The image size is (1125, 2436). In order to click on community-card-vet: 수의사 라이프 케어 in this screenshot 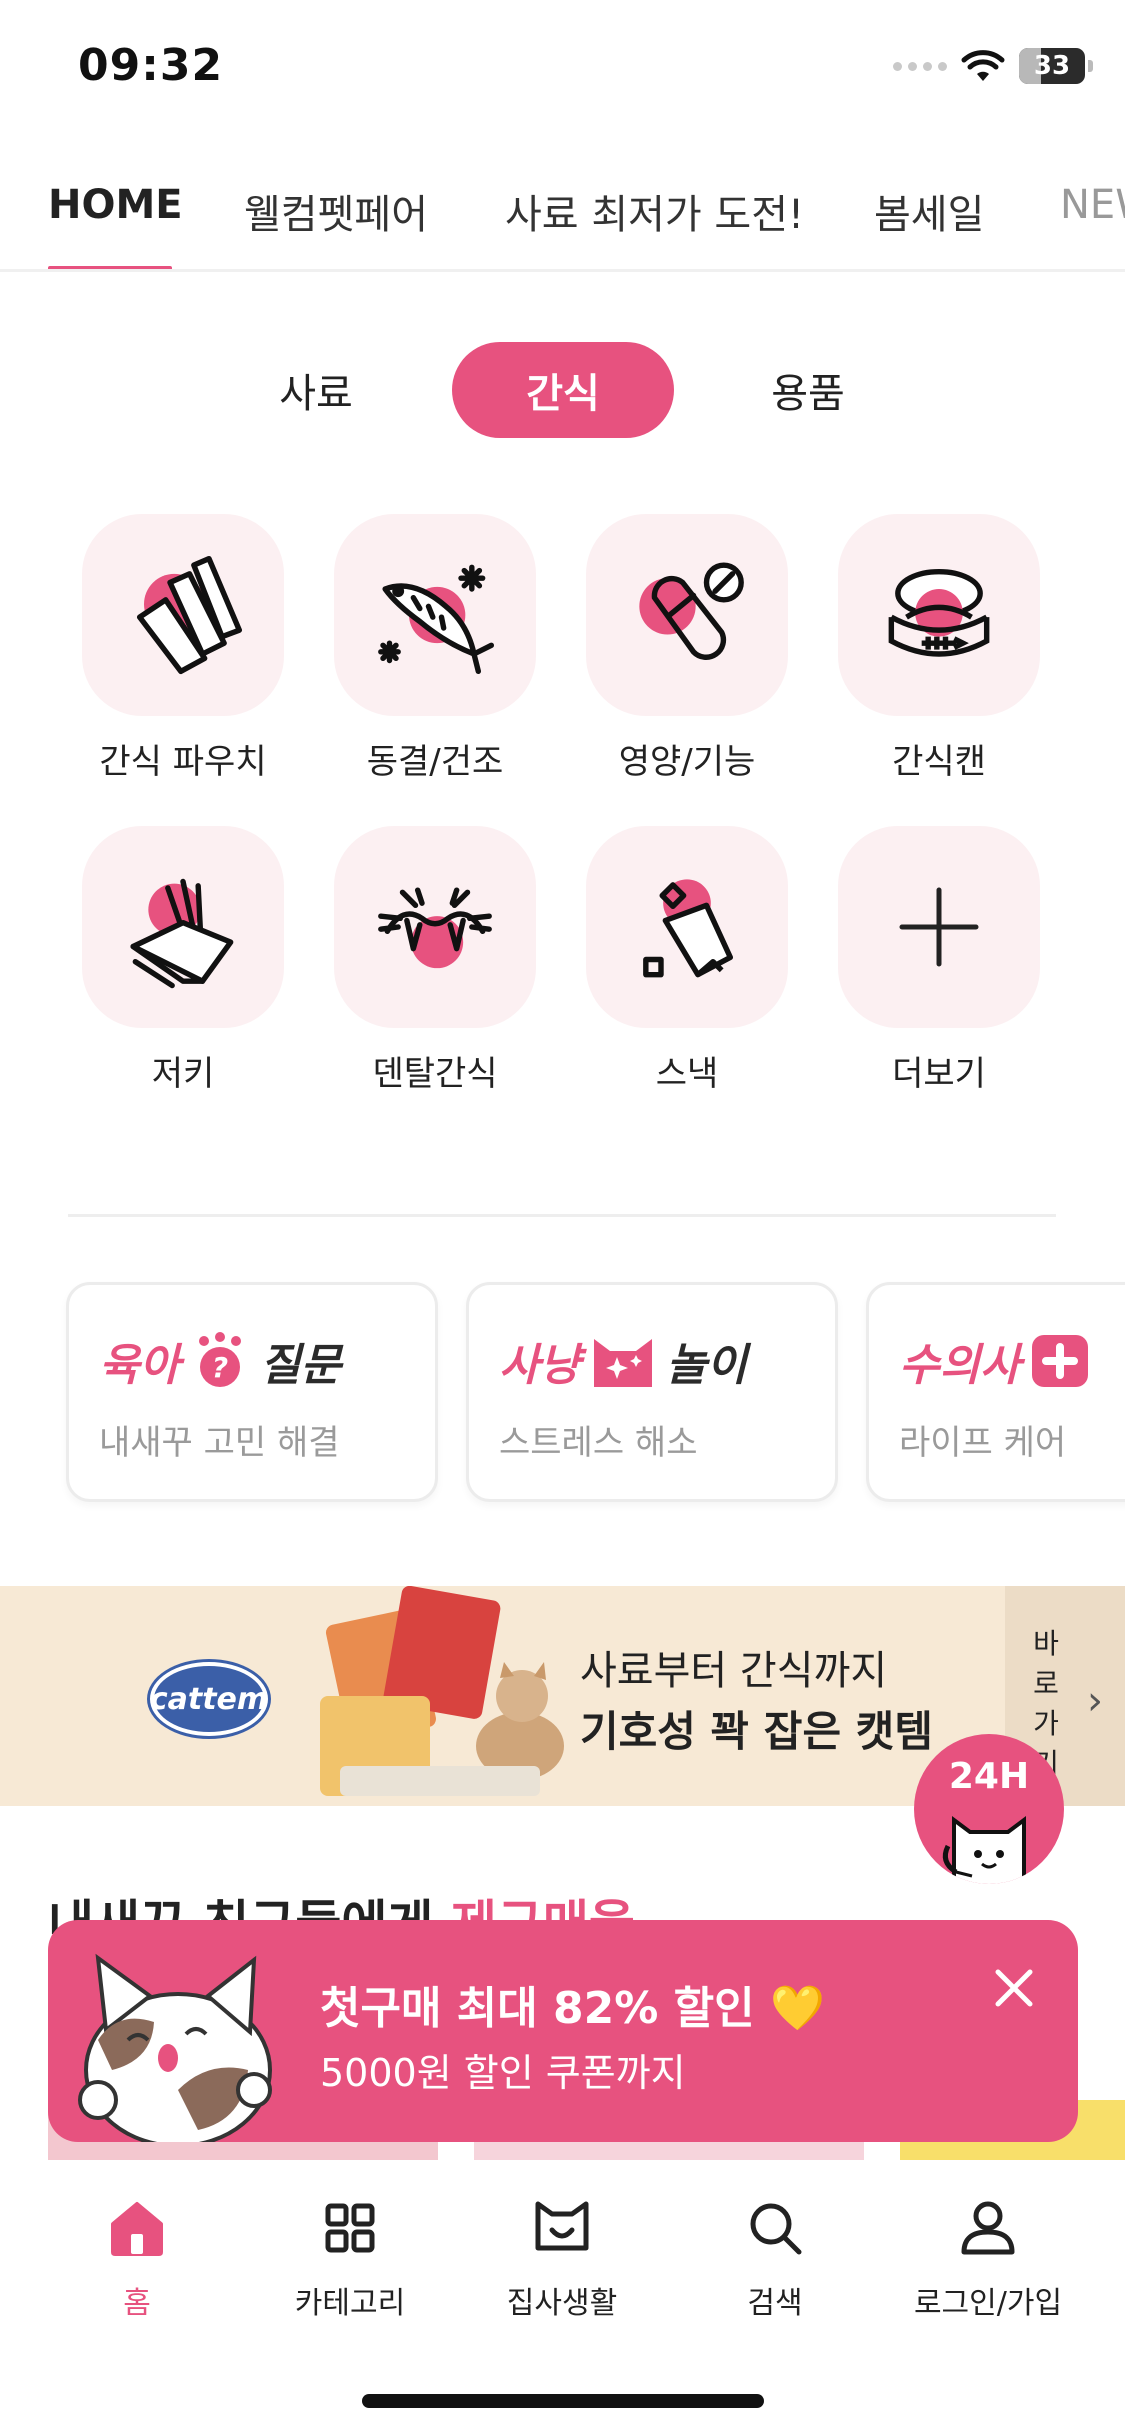, I will do `click(995, 1392)`.